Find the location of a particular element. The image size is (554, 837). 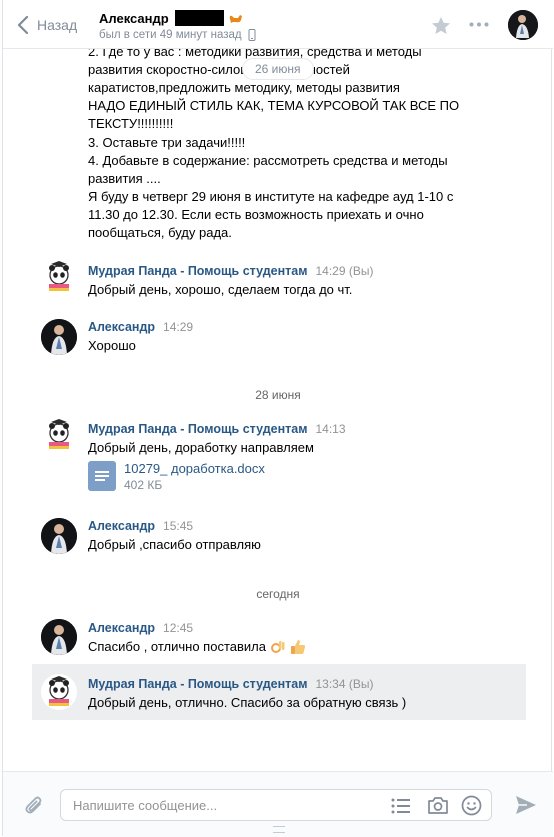

message-line: пообщаться, буду рада. is located at coordinates (160, 232).